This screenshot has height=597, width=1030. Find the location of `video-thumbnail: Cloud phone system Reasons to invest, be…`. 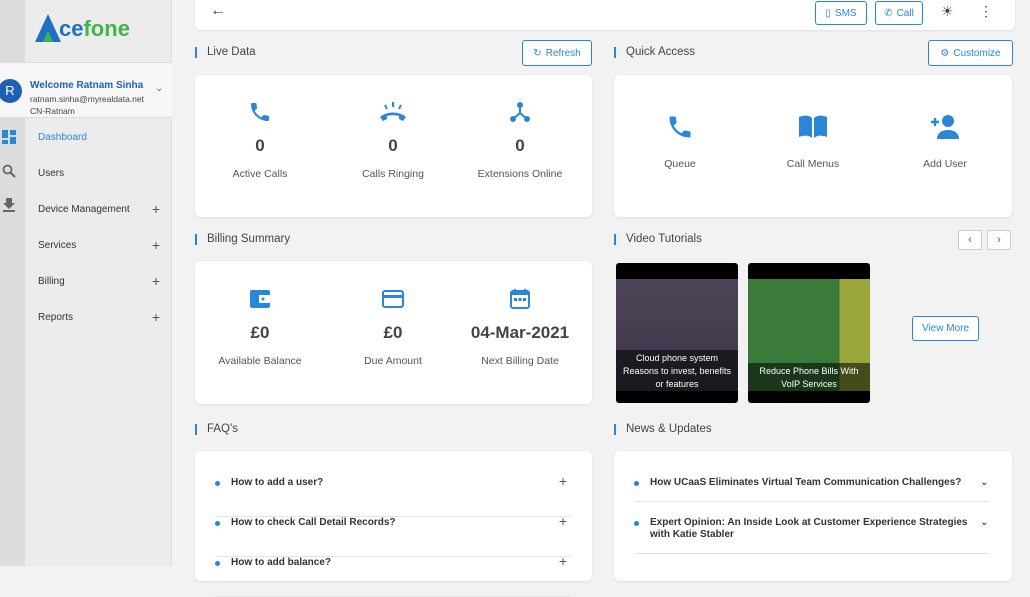

video-thumbnail: Cloud phone system Reasons to invest, be… is located at coordinates (677, 333).